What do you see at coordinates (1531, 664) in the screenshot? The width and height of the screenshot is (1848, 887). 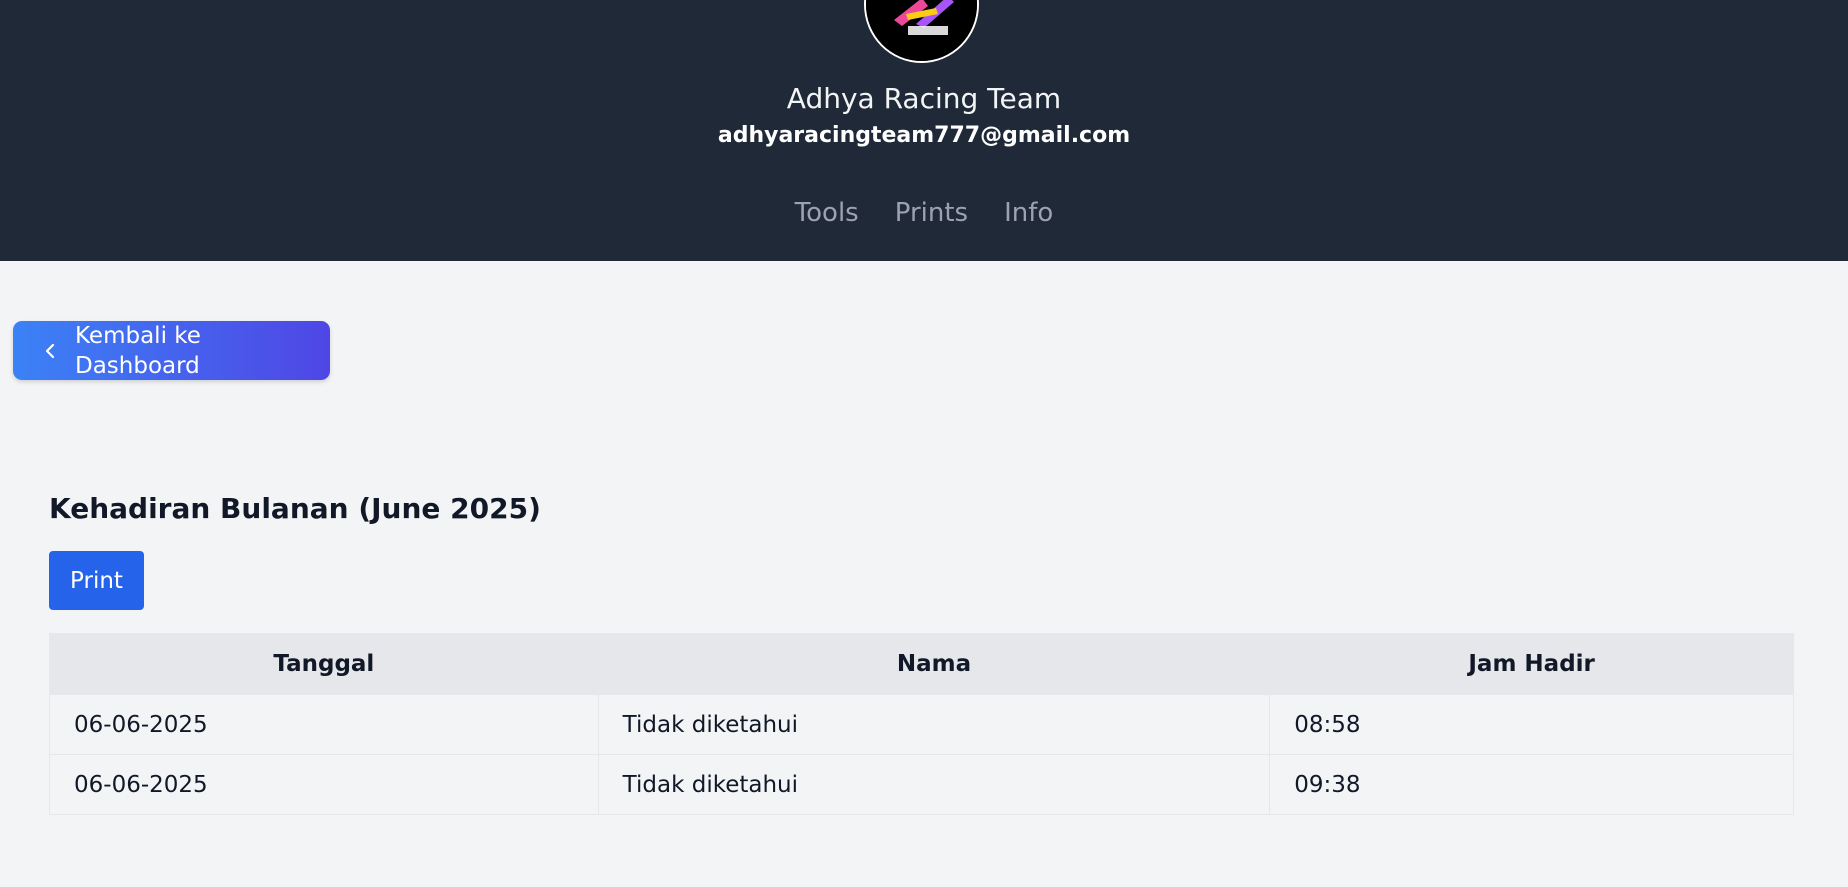 I see `column-header-jam-hadir: Jam Hadir` at bounding box center [1531, 664].